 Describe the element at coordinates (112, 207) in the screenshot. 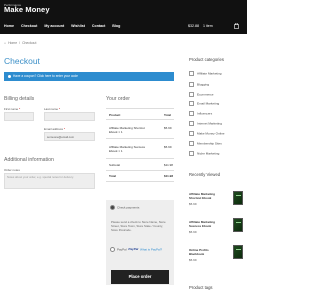

I see `radio-check-payments` at that location.